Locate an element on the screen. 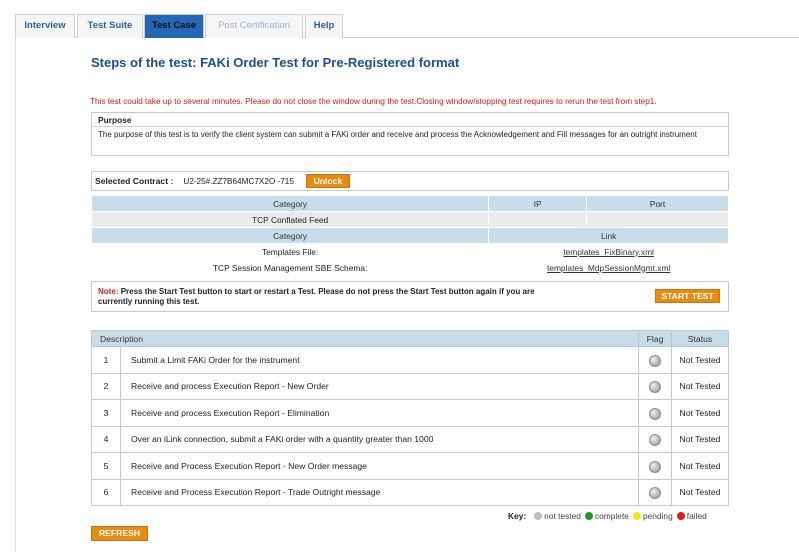  key-not-tested: not tested is located at coordinates (562, 516).